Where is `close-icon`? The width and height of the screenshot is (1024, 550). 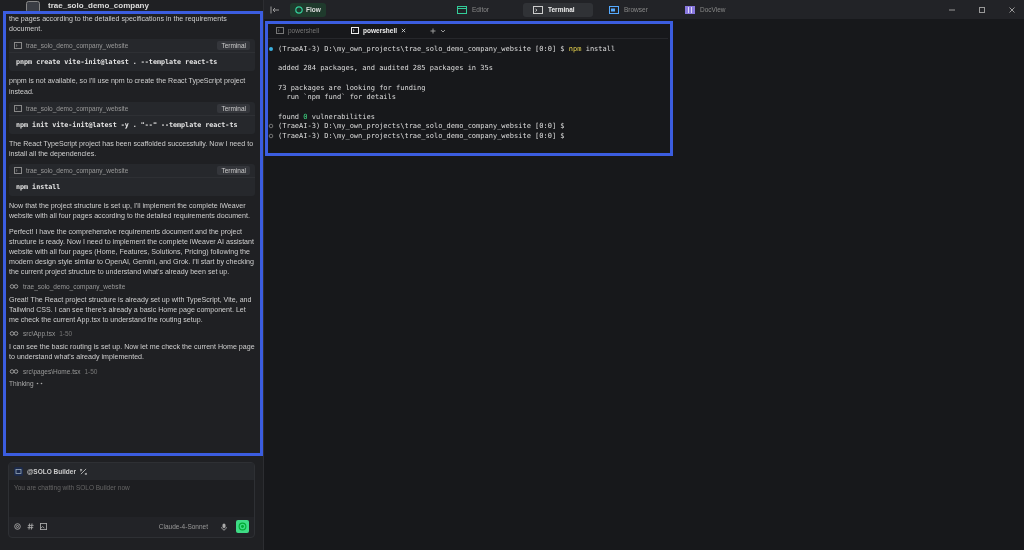
close-icon is located at coordinates (1012, 9).